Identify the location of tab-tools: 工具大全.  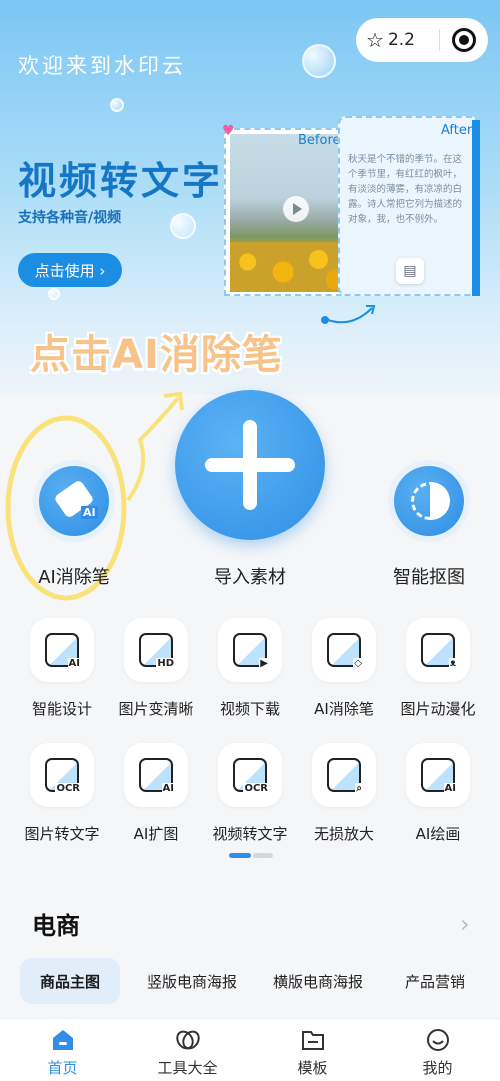
(187, 1050).